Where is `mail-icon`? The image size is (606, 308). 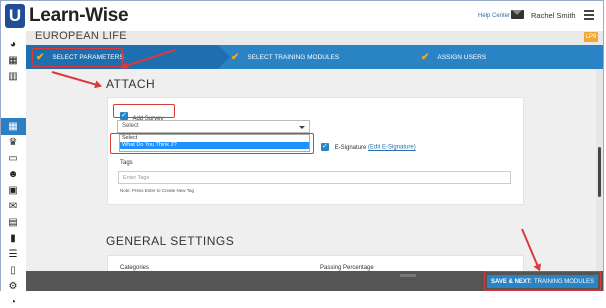 mail-icon is located at coordinates (517, 14).